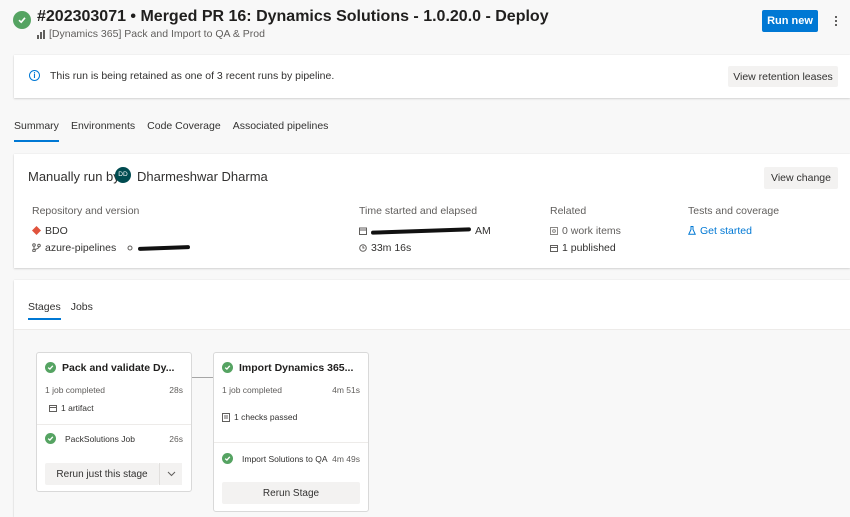 This screenshot has width=850, height=517. What do you see at coordinates (589, 248) in the screenshot?
I see `published-count: 1 published` at bounding box center [589, 248].